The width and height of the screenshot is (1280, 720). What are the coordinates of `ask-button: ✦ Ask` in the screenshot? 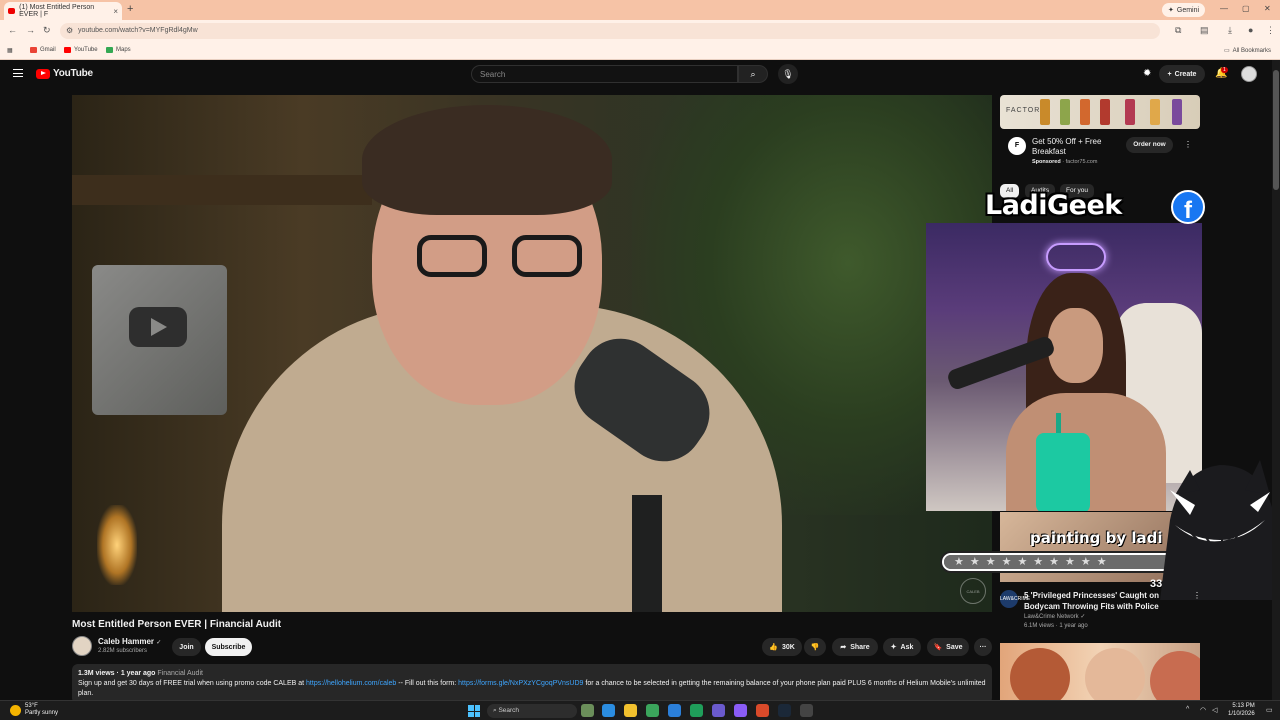 It's located at (902, 647).